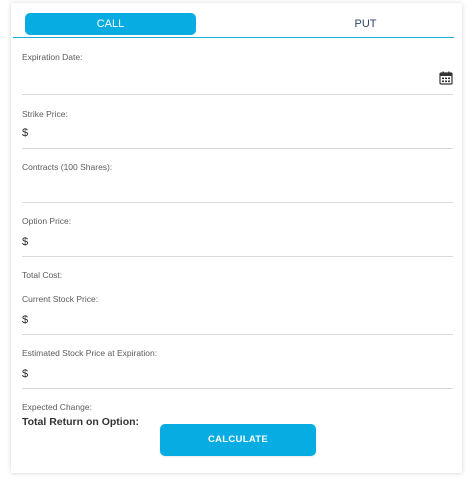 The image size is (476, 487). Describe the element at coordinates (45, 114) in the screenshot. I see `strike-price-label: Strike Price:` at that location.